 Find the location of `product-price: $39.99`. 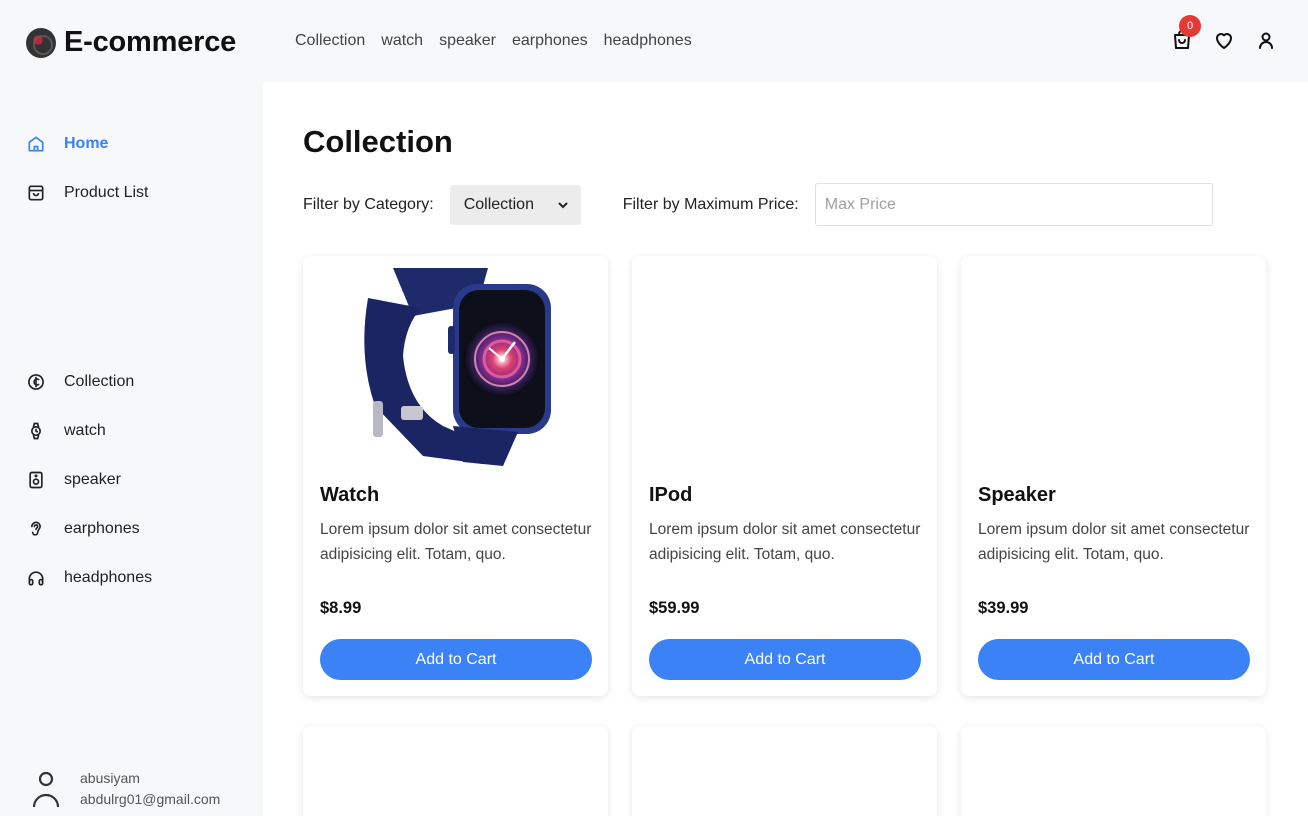

product-price: $39.99 is located at coordinates (1003, 608).